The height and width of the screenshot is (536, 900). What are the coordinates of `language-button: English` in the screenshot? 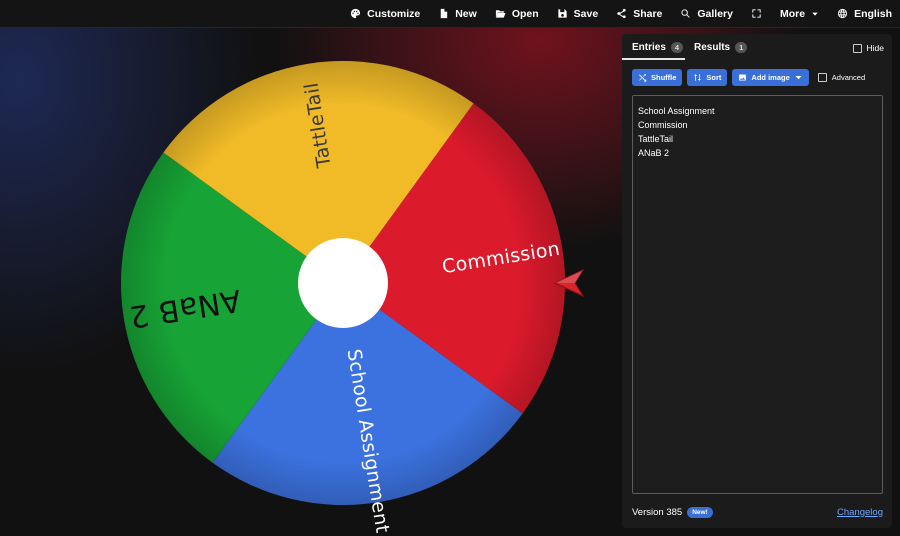 It's located at (864, 14).